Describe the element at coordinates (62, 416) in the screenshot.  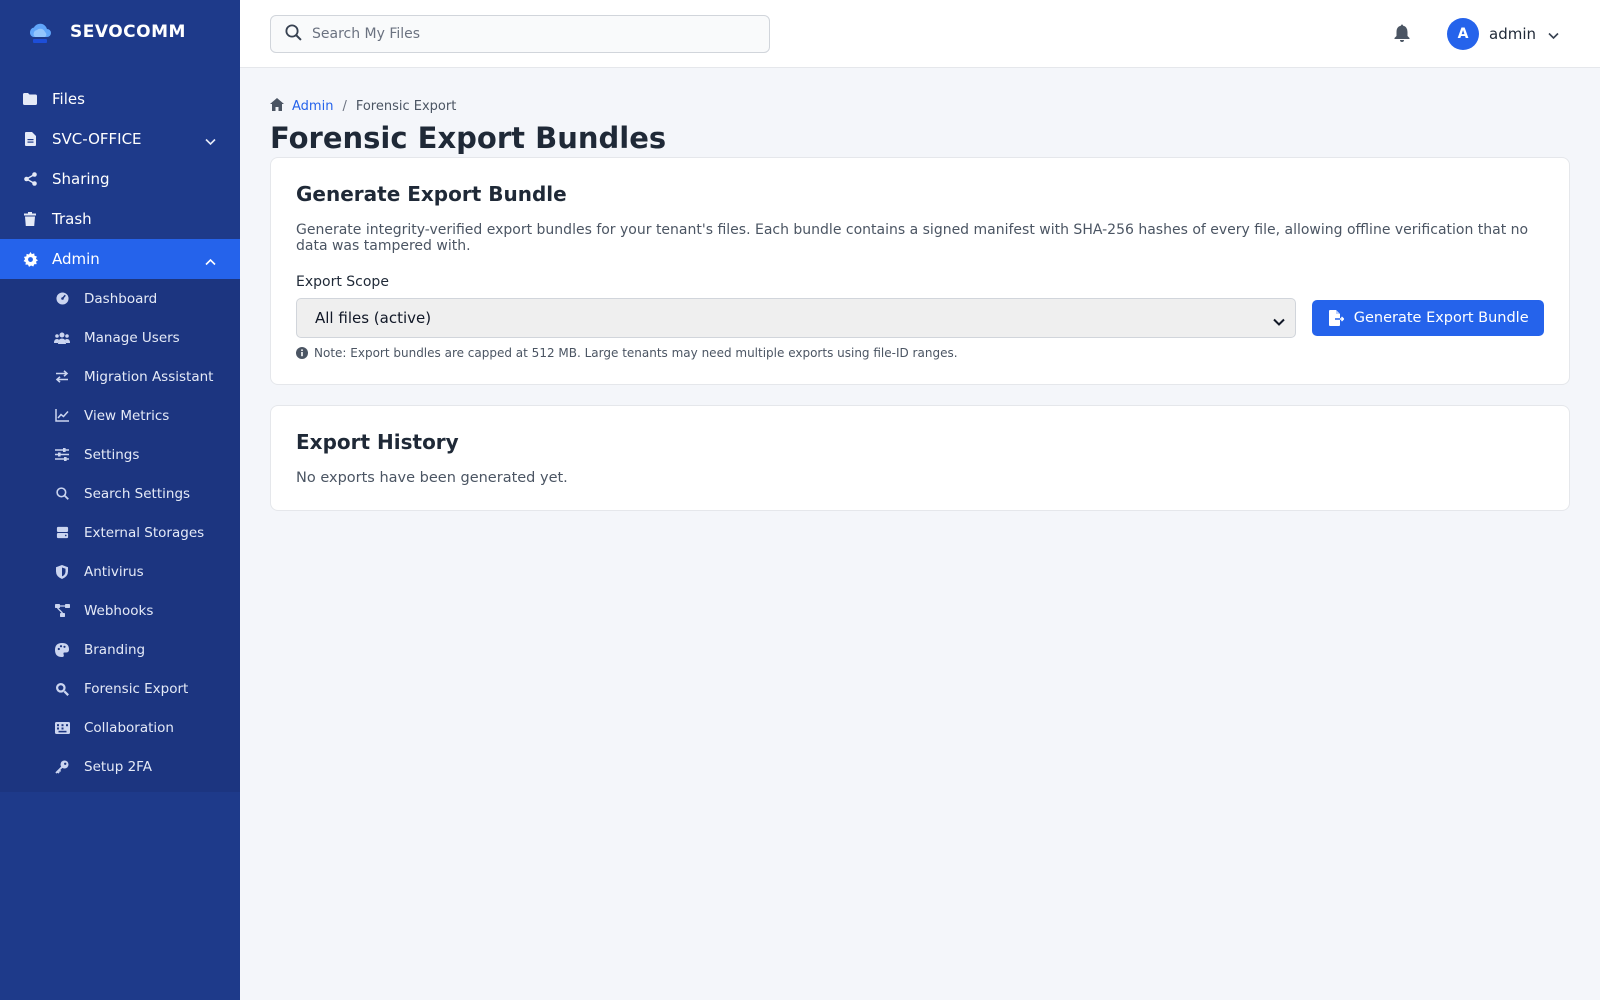
I see `chart-line-icon` at that location.